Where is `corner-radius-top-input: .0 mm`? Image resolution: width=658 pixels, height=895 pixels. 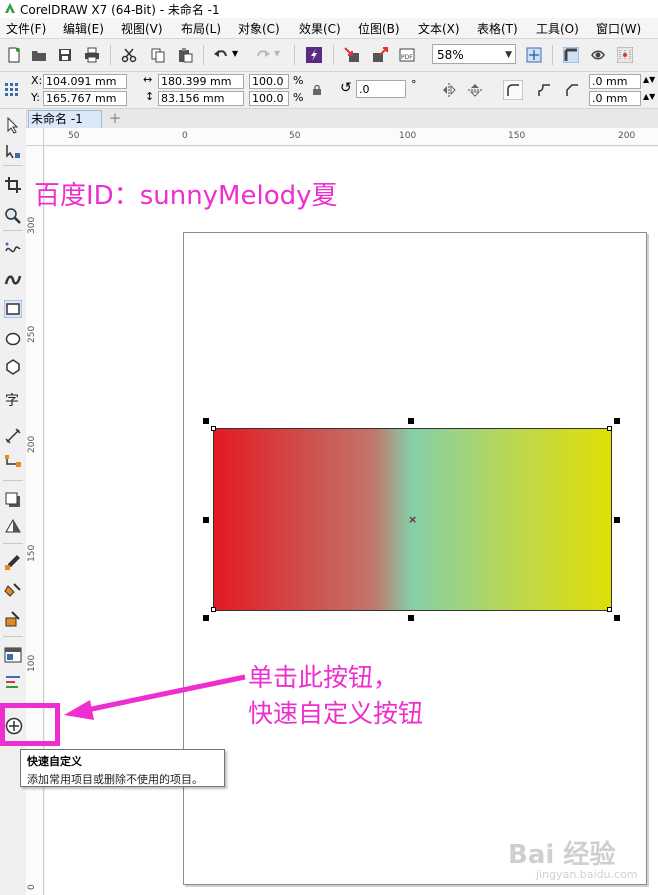
corner-radius-top-input: .0 mm is located at coordinates (615, 81).